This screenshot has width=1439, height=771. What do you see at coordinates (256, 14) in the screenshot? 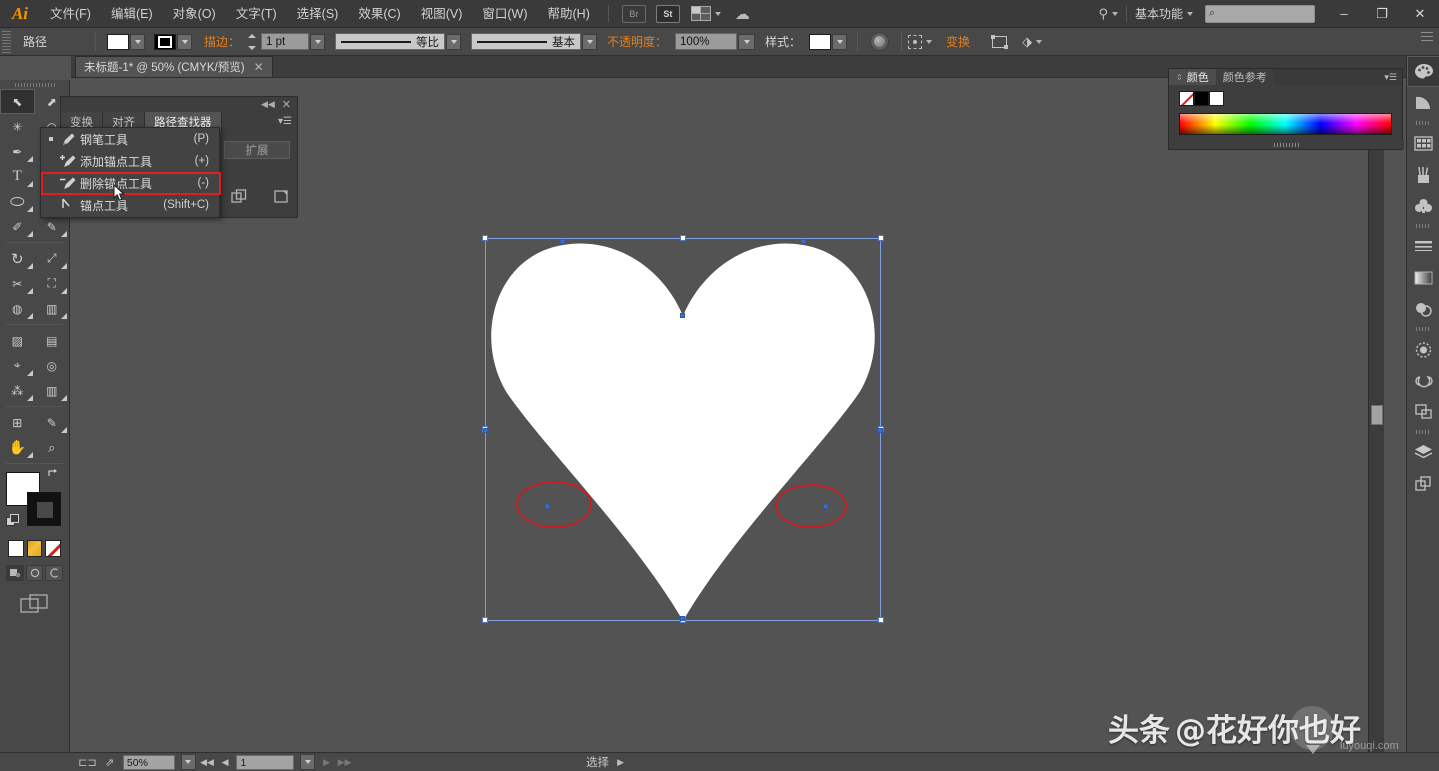
I see `menu-type: 文字(T)` at bounding box center [256, 14].